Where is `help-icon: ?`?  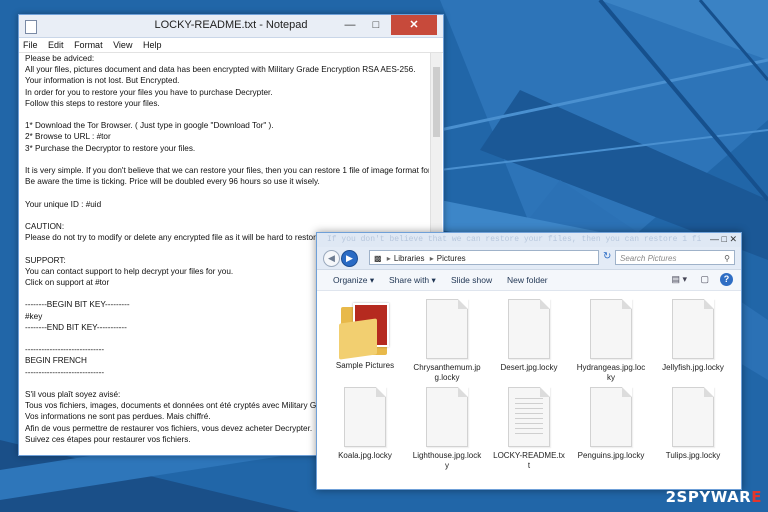 help-icon: ? is located at coordinates (726, 279).